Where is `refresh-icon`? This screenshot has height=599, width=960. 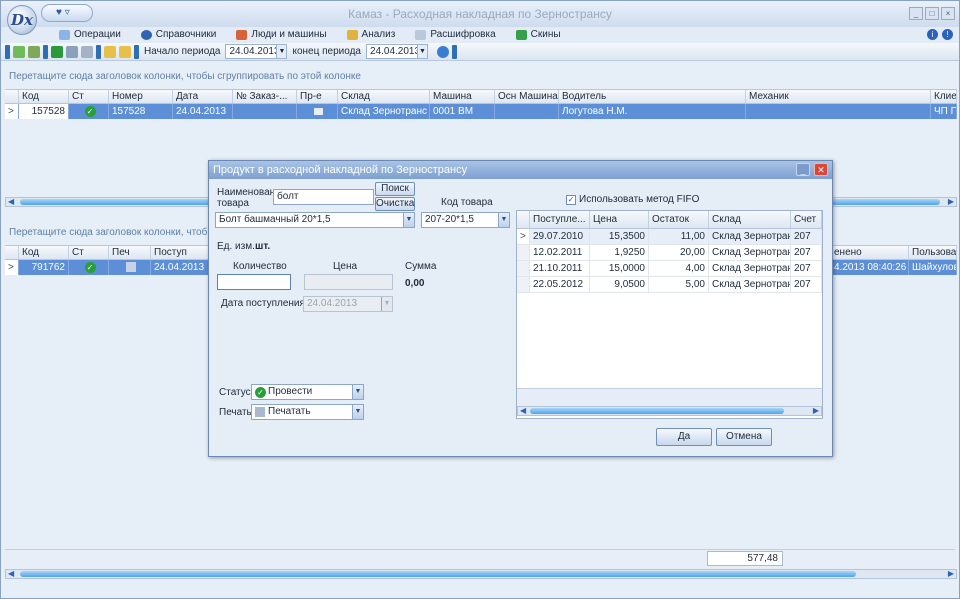
refresh-icon is located at coordinates (443, 51).